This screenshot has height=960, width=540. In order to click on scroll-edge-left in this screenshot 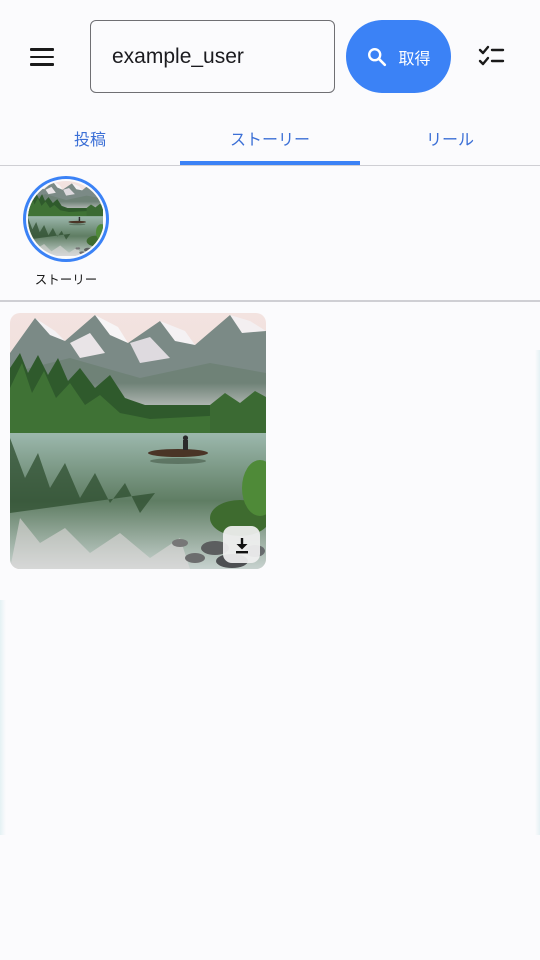, I will do `click(3, 717)`.